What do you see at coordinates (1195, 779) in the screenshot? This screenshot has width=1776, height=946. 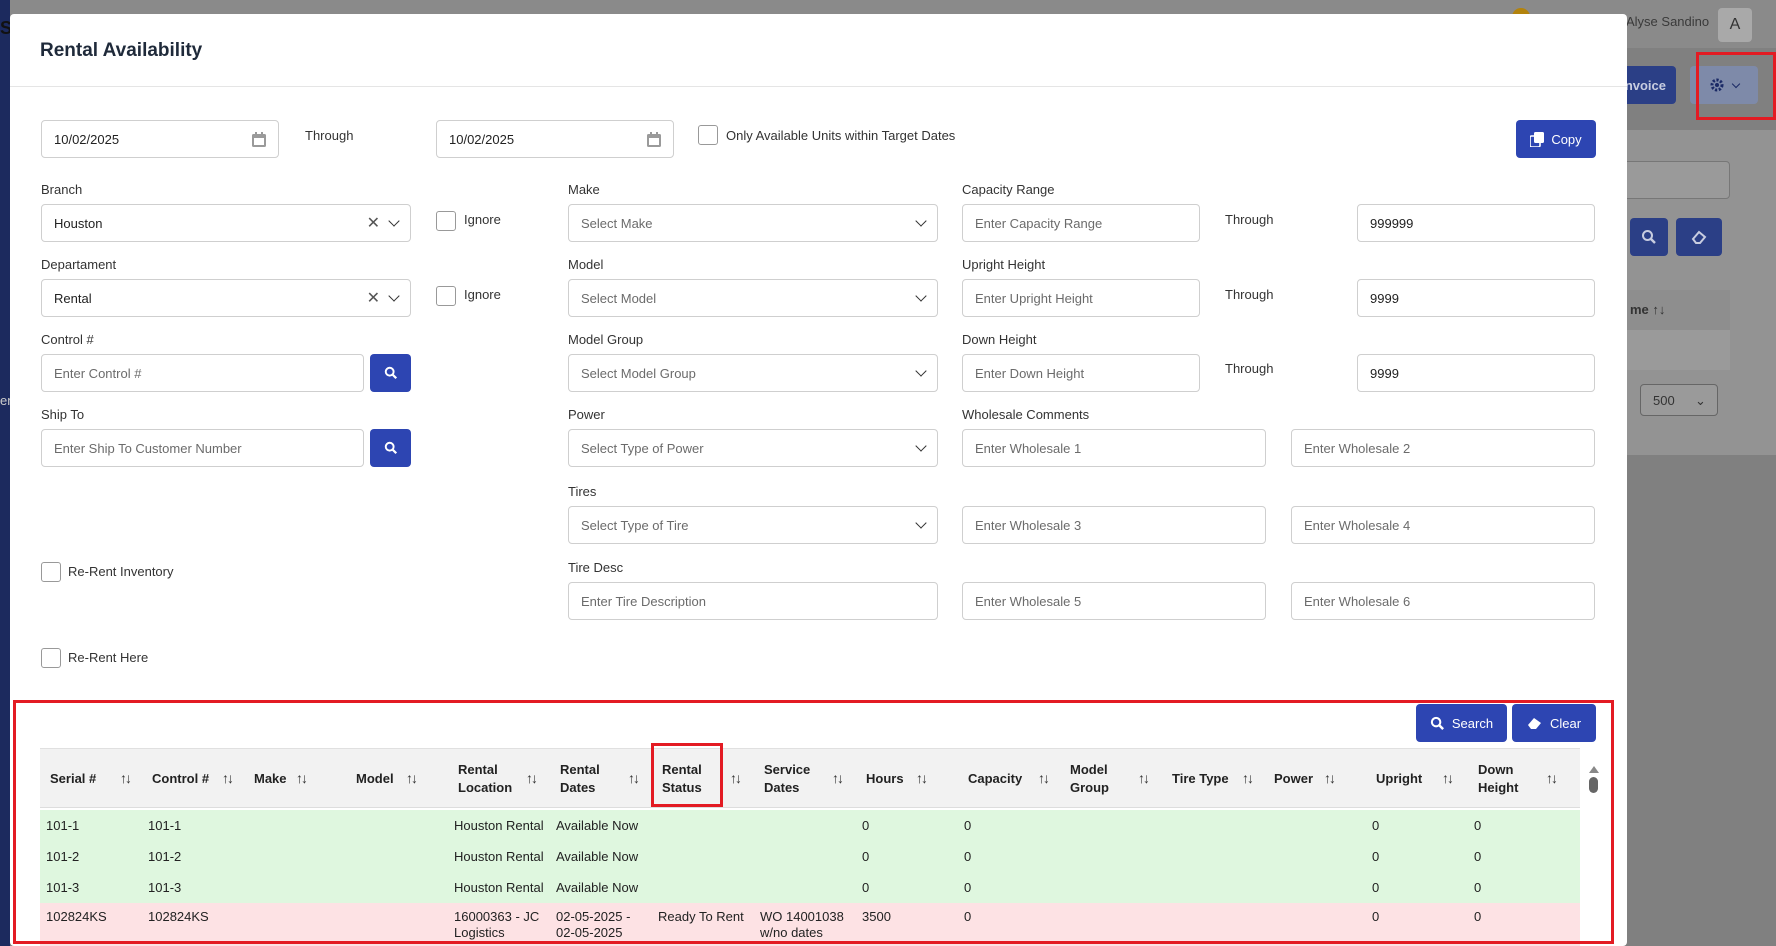 I see `column-header: Tire Type` at bounding box center [1195, 779].